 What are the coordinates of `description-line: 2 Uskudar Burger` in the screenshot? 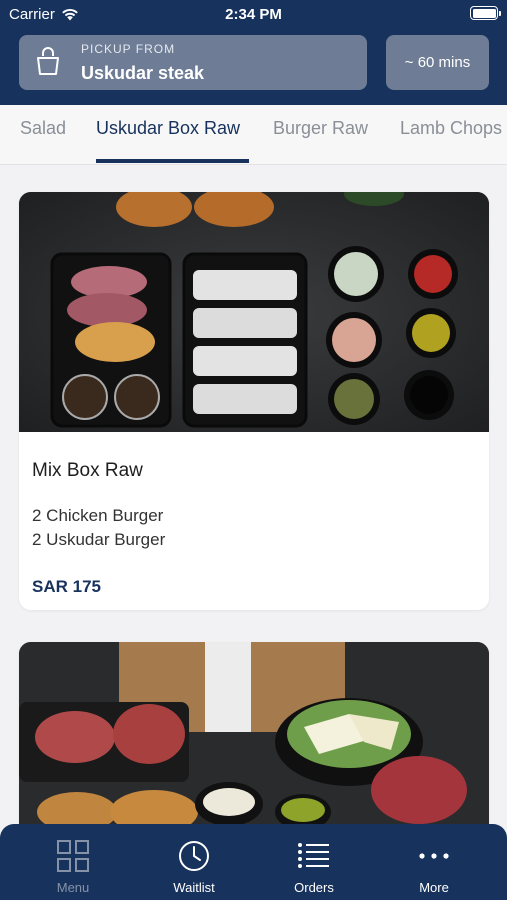 It's located at (99, 539).